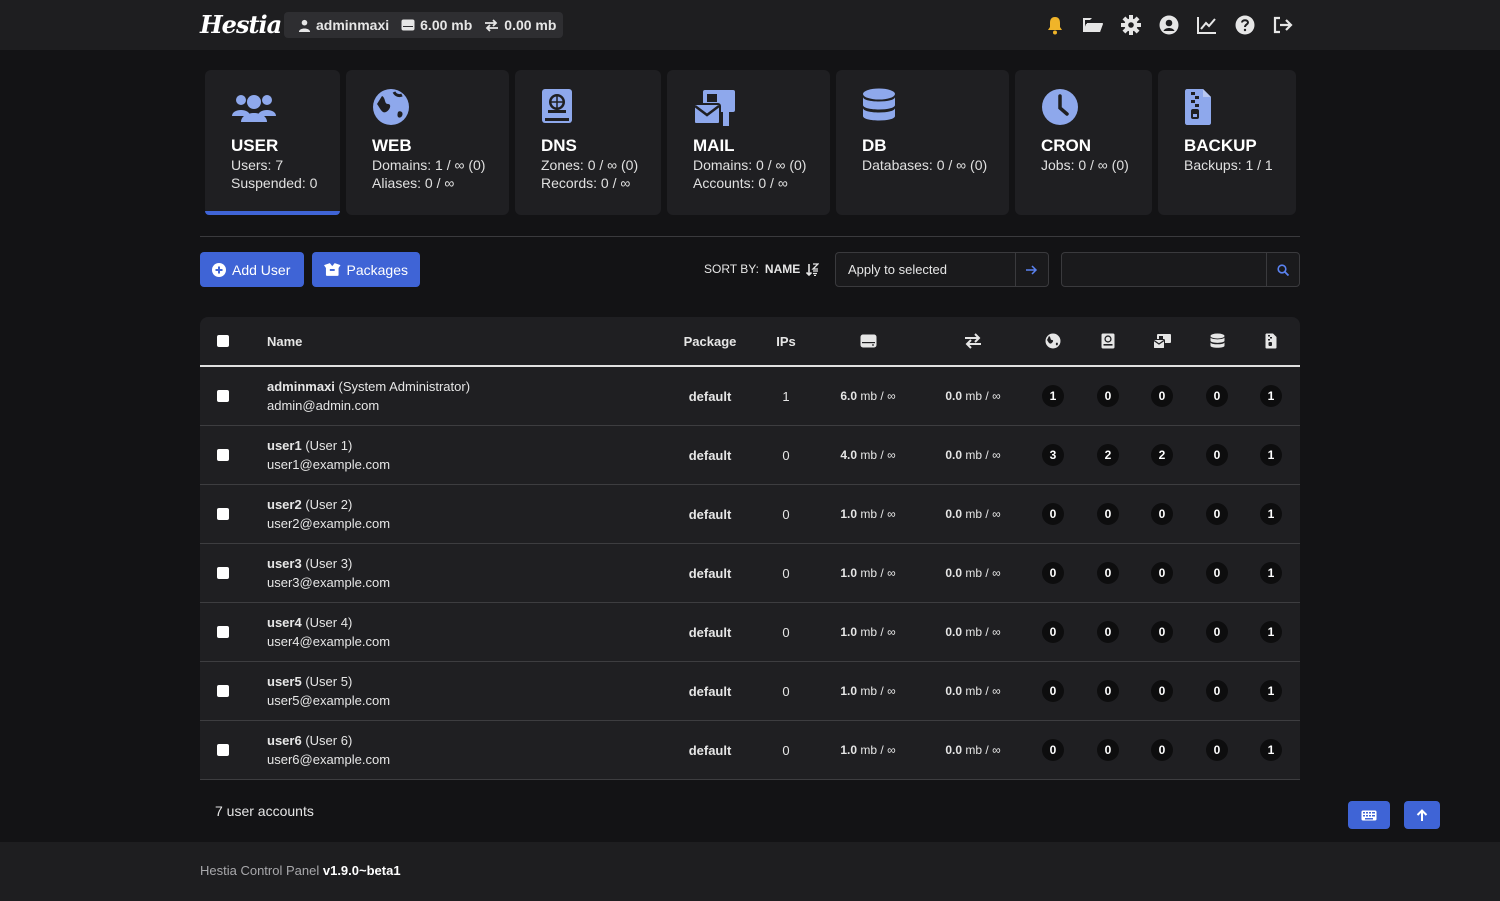  Describe the element at coordinates (748, 142) in the screenshot. I see `card-mail: MAIL Domains: 0 / ∞ (0) Accounts: 0 / ∞` at that location.